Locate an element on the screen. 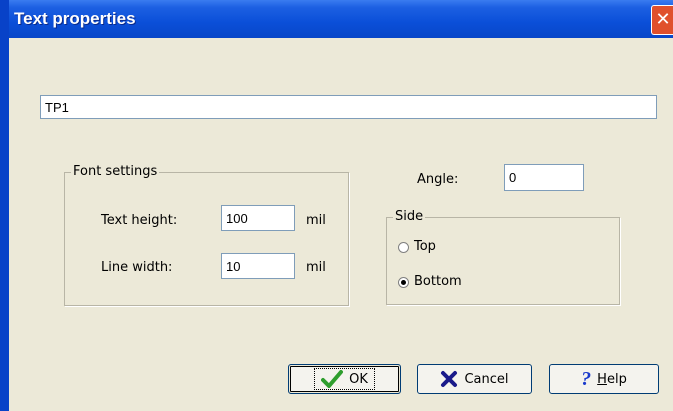 The height and width of the screenshot is (411, 673). help-button: ? Help is located at coordinates (604, 379).